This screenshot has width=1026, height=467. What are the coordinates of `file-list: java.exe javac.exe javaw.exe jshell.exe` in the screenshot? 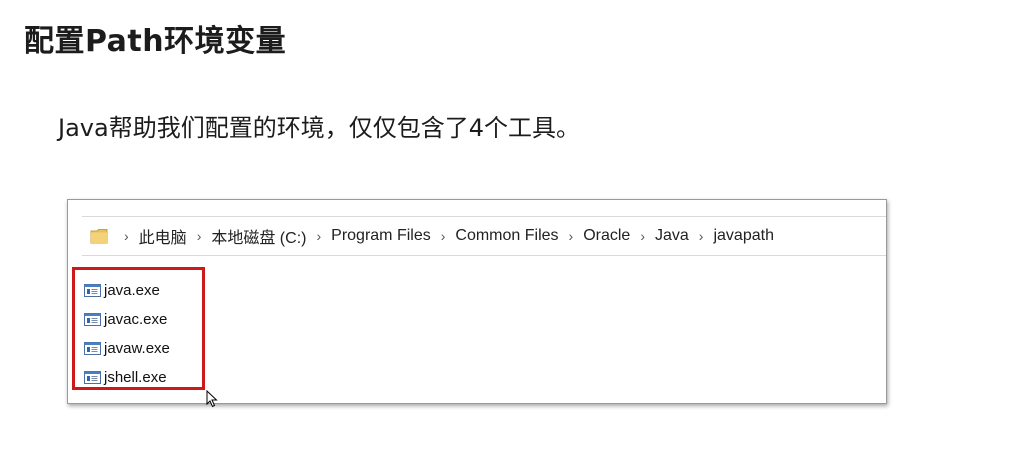 It's located at (127, 334).